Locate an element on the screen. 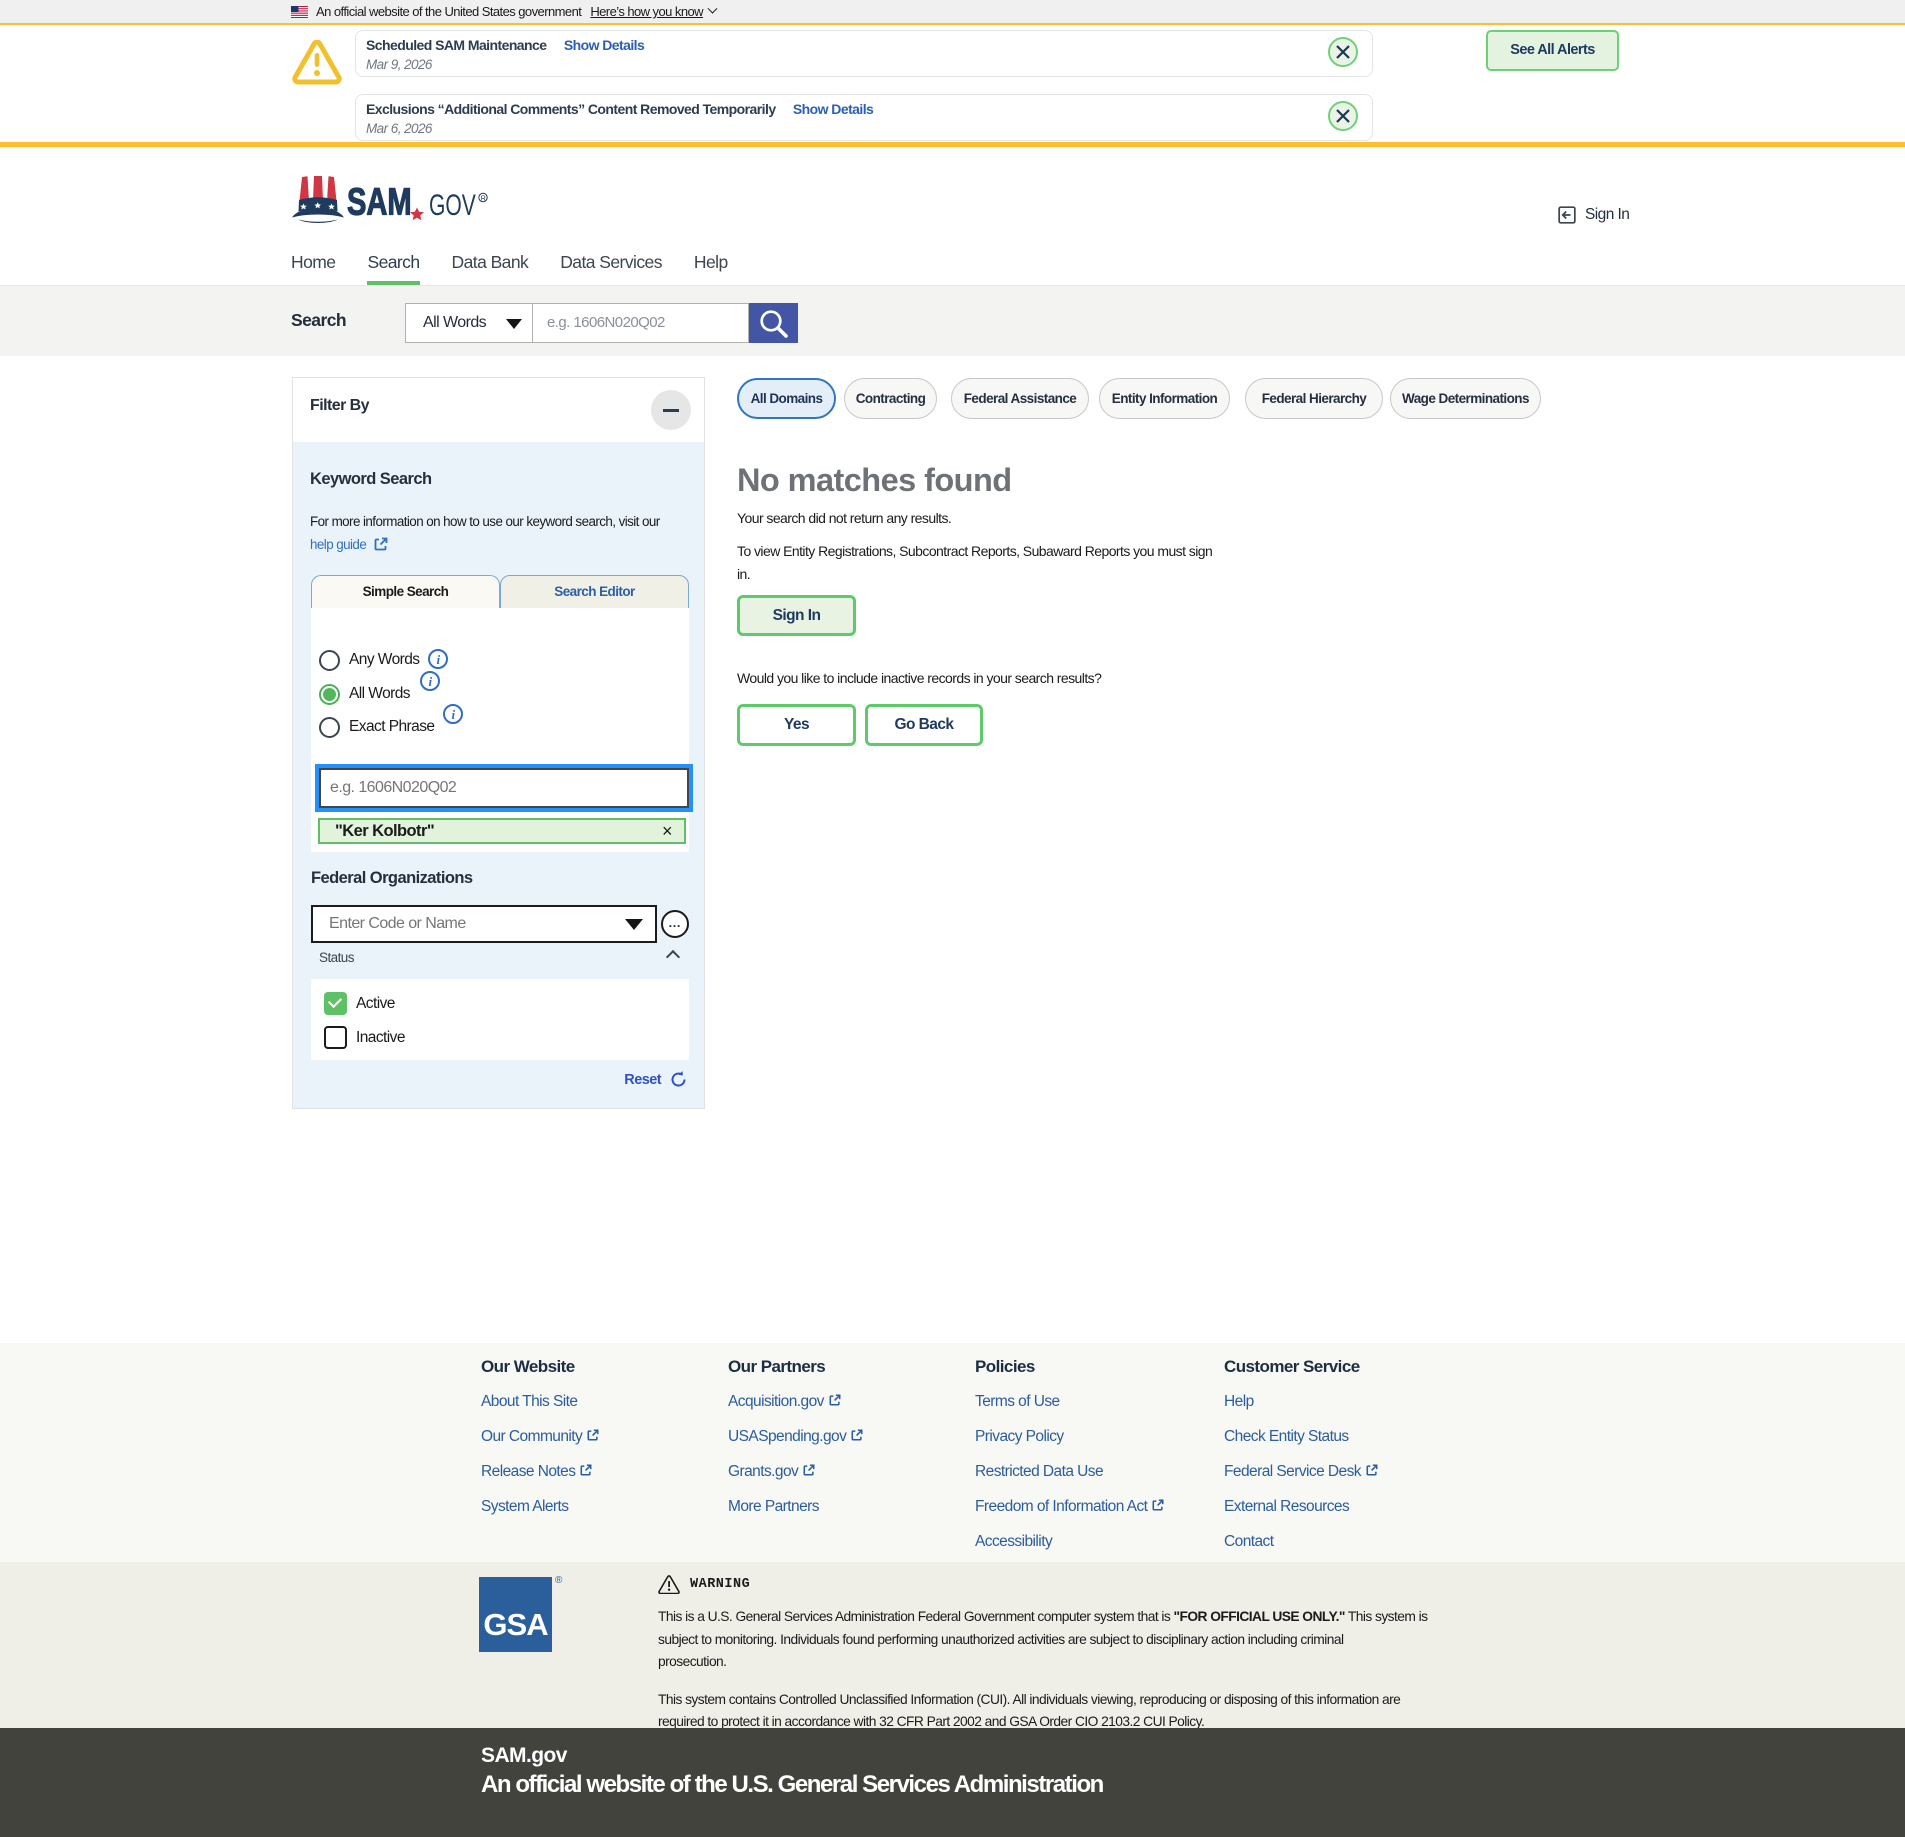 The height and width of the screenshot is (1837, 1905). svg-text: GOV is located at coordinates (452, 206).